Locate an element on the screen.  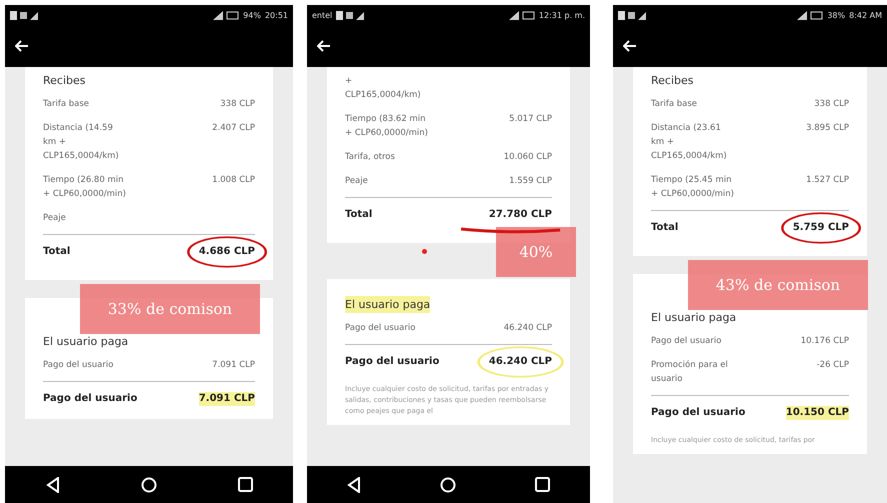
annotation-note: 43% de comison is located at coordinates (778, 285).